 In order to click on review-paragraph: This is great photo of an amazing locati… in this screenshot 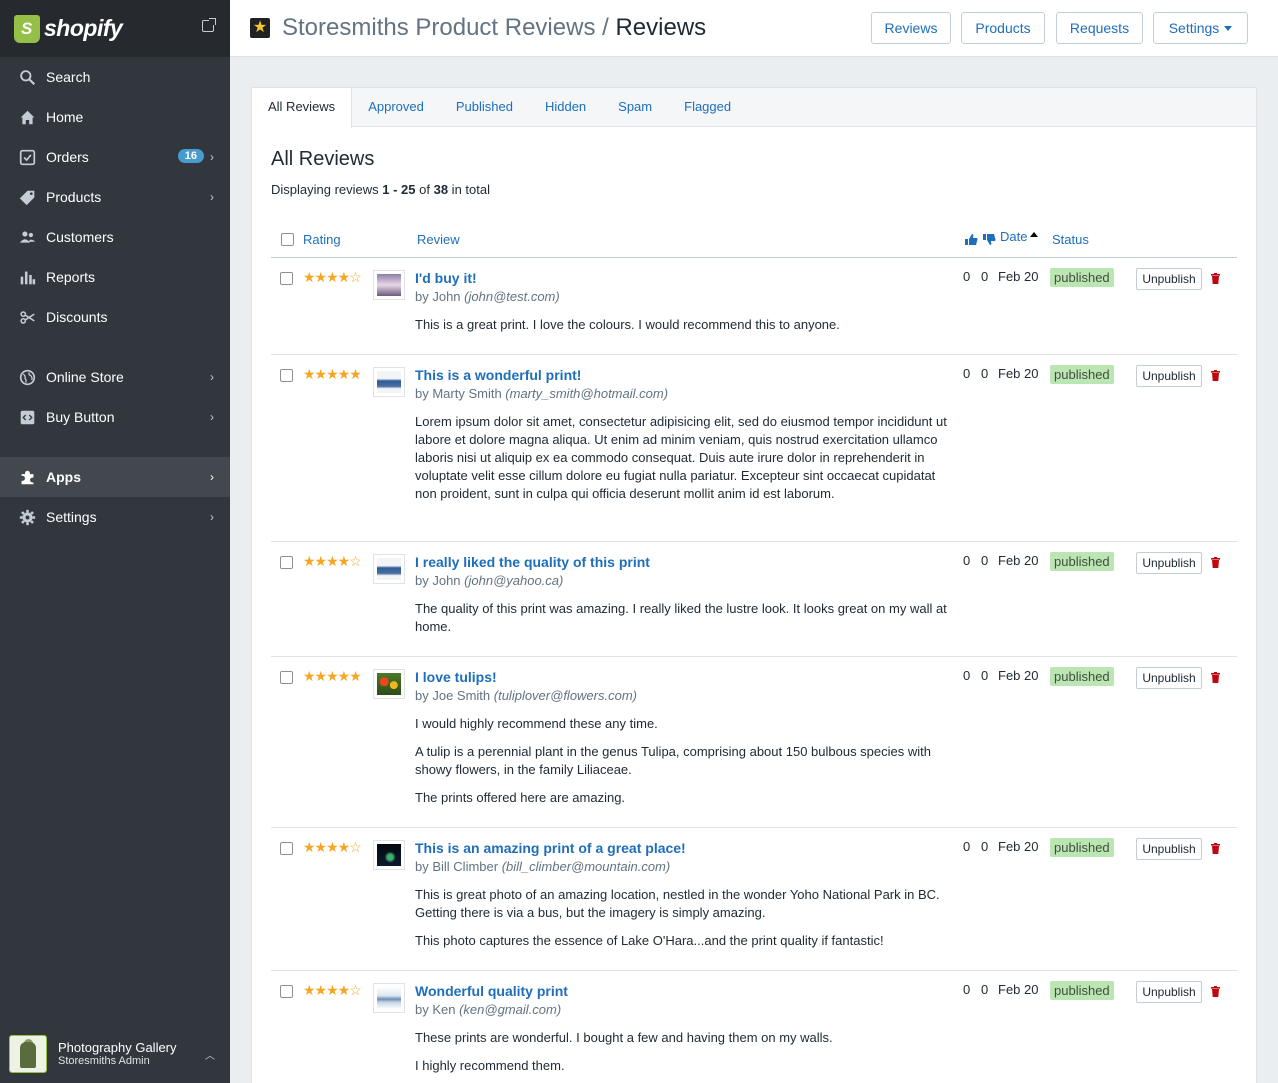, I will do `click(677, 903)`.